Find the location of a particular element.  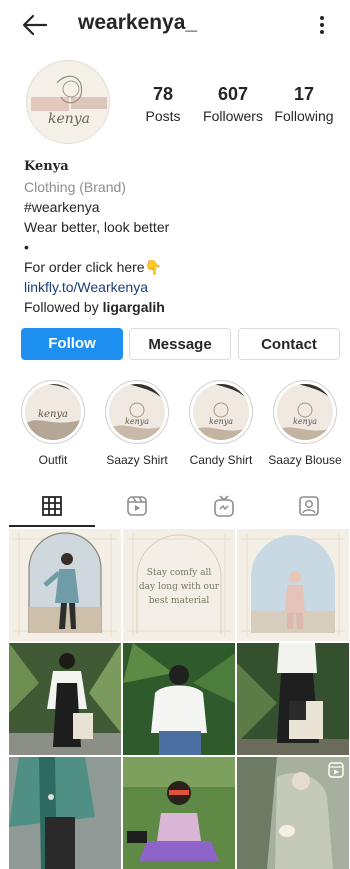

tagged-user-icon is located at coordinates (309, 506).